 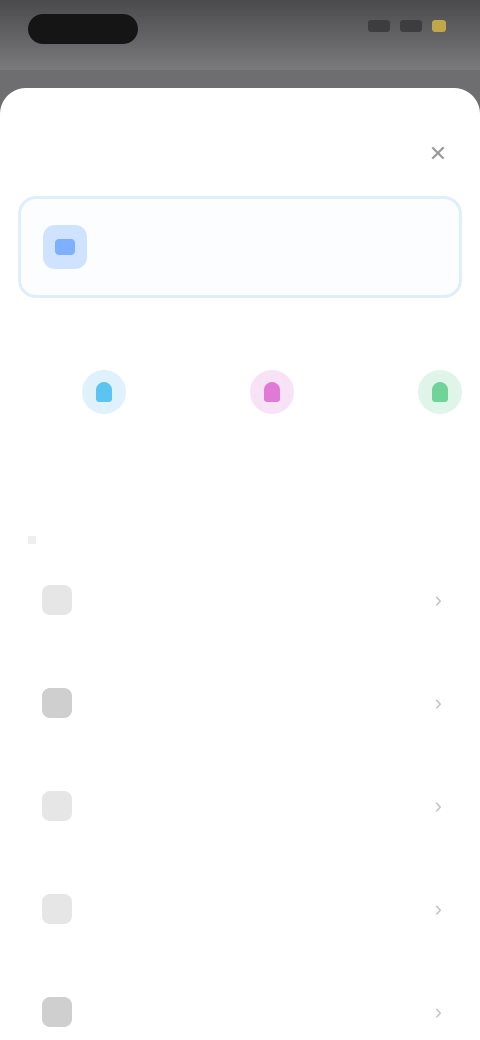 I want to click on info-icon, so click(x=57, y=805).